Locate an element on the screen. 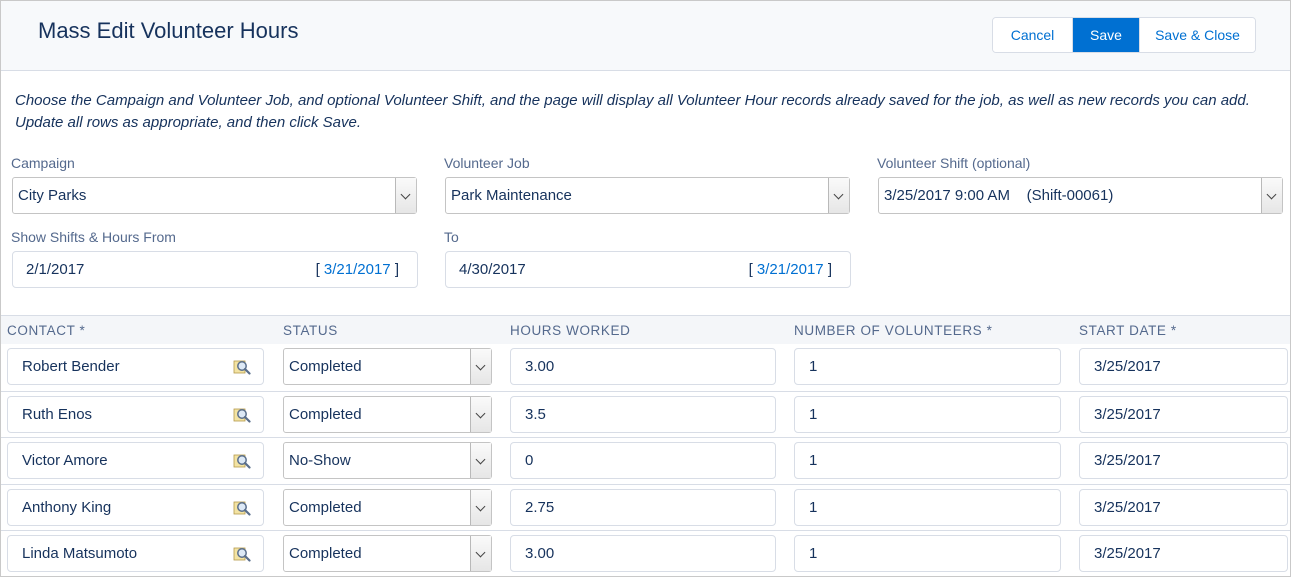  hours-value: 3.00 is located at coordinates (540, 366).